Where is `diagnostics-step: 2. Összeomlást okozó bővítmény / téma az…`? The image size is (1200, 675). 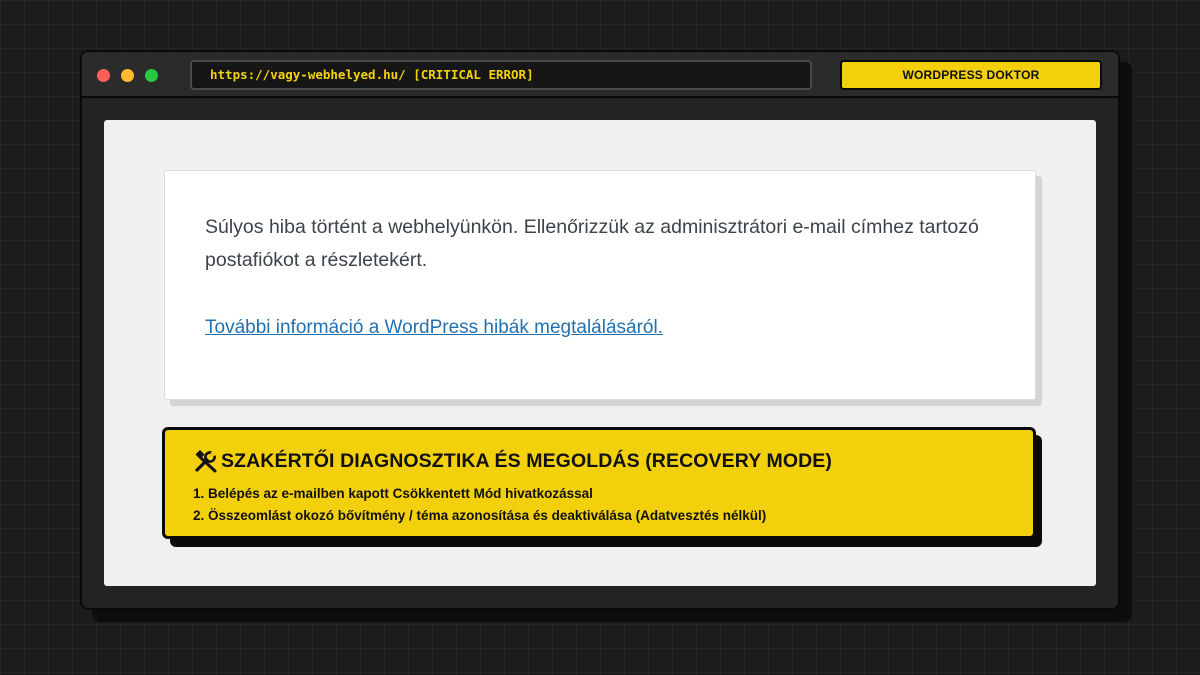
diagnostics-step: 2. Összeomlást okozó bővítmény / téma az… is located at coordinates (480, 515).